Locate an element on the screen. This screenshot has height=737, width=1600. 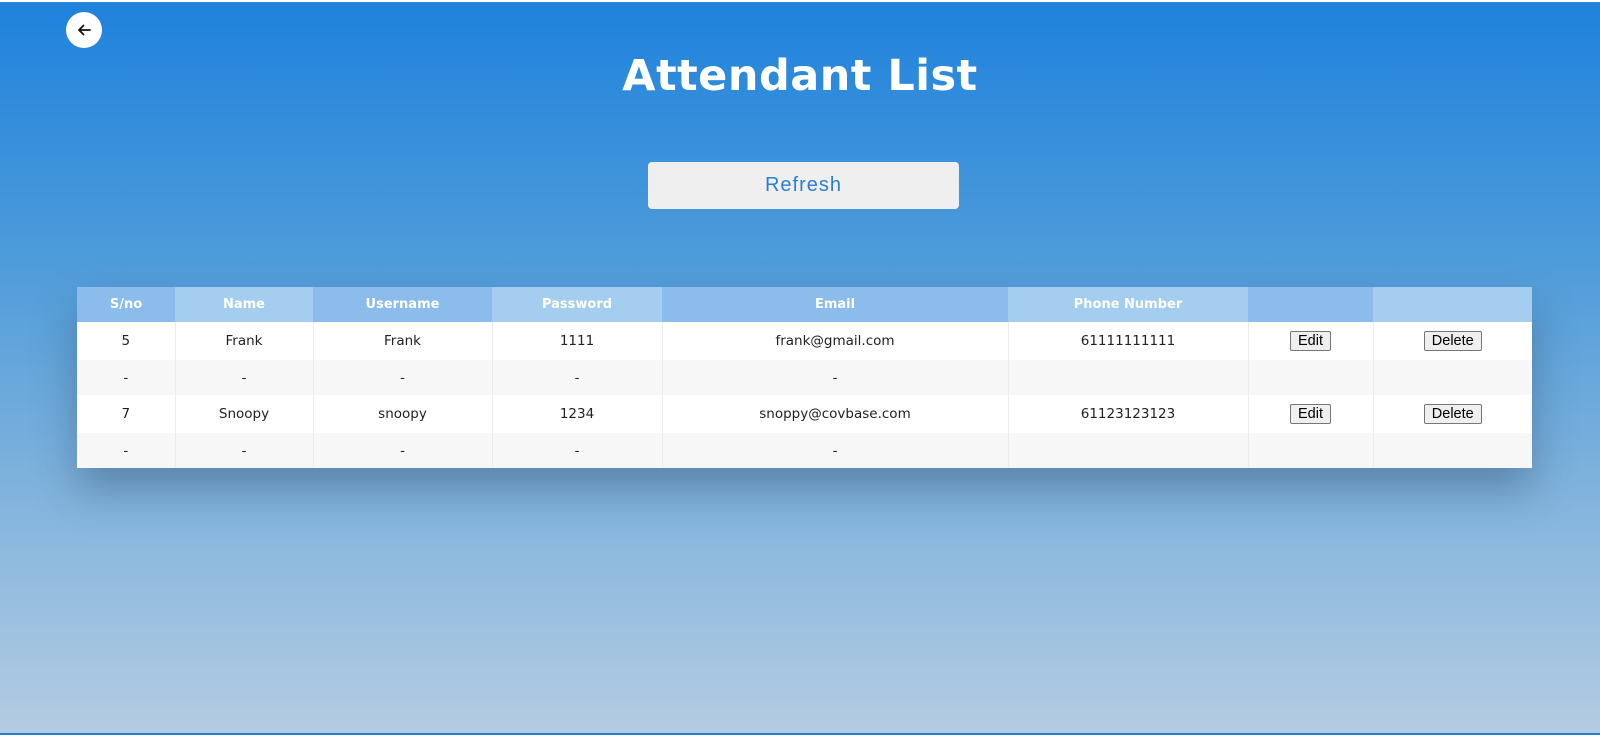
back-button is located at coordinates (84, 30).